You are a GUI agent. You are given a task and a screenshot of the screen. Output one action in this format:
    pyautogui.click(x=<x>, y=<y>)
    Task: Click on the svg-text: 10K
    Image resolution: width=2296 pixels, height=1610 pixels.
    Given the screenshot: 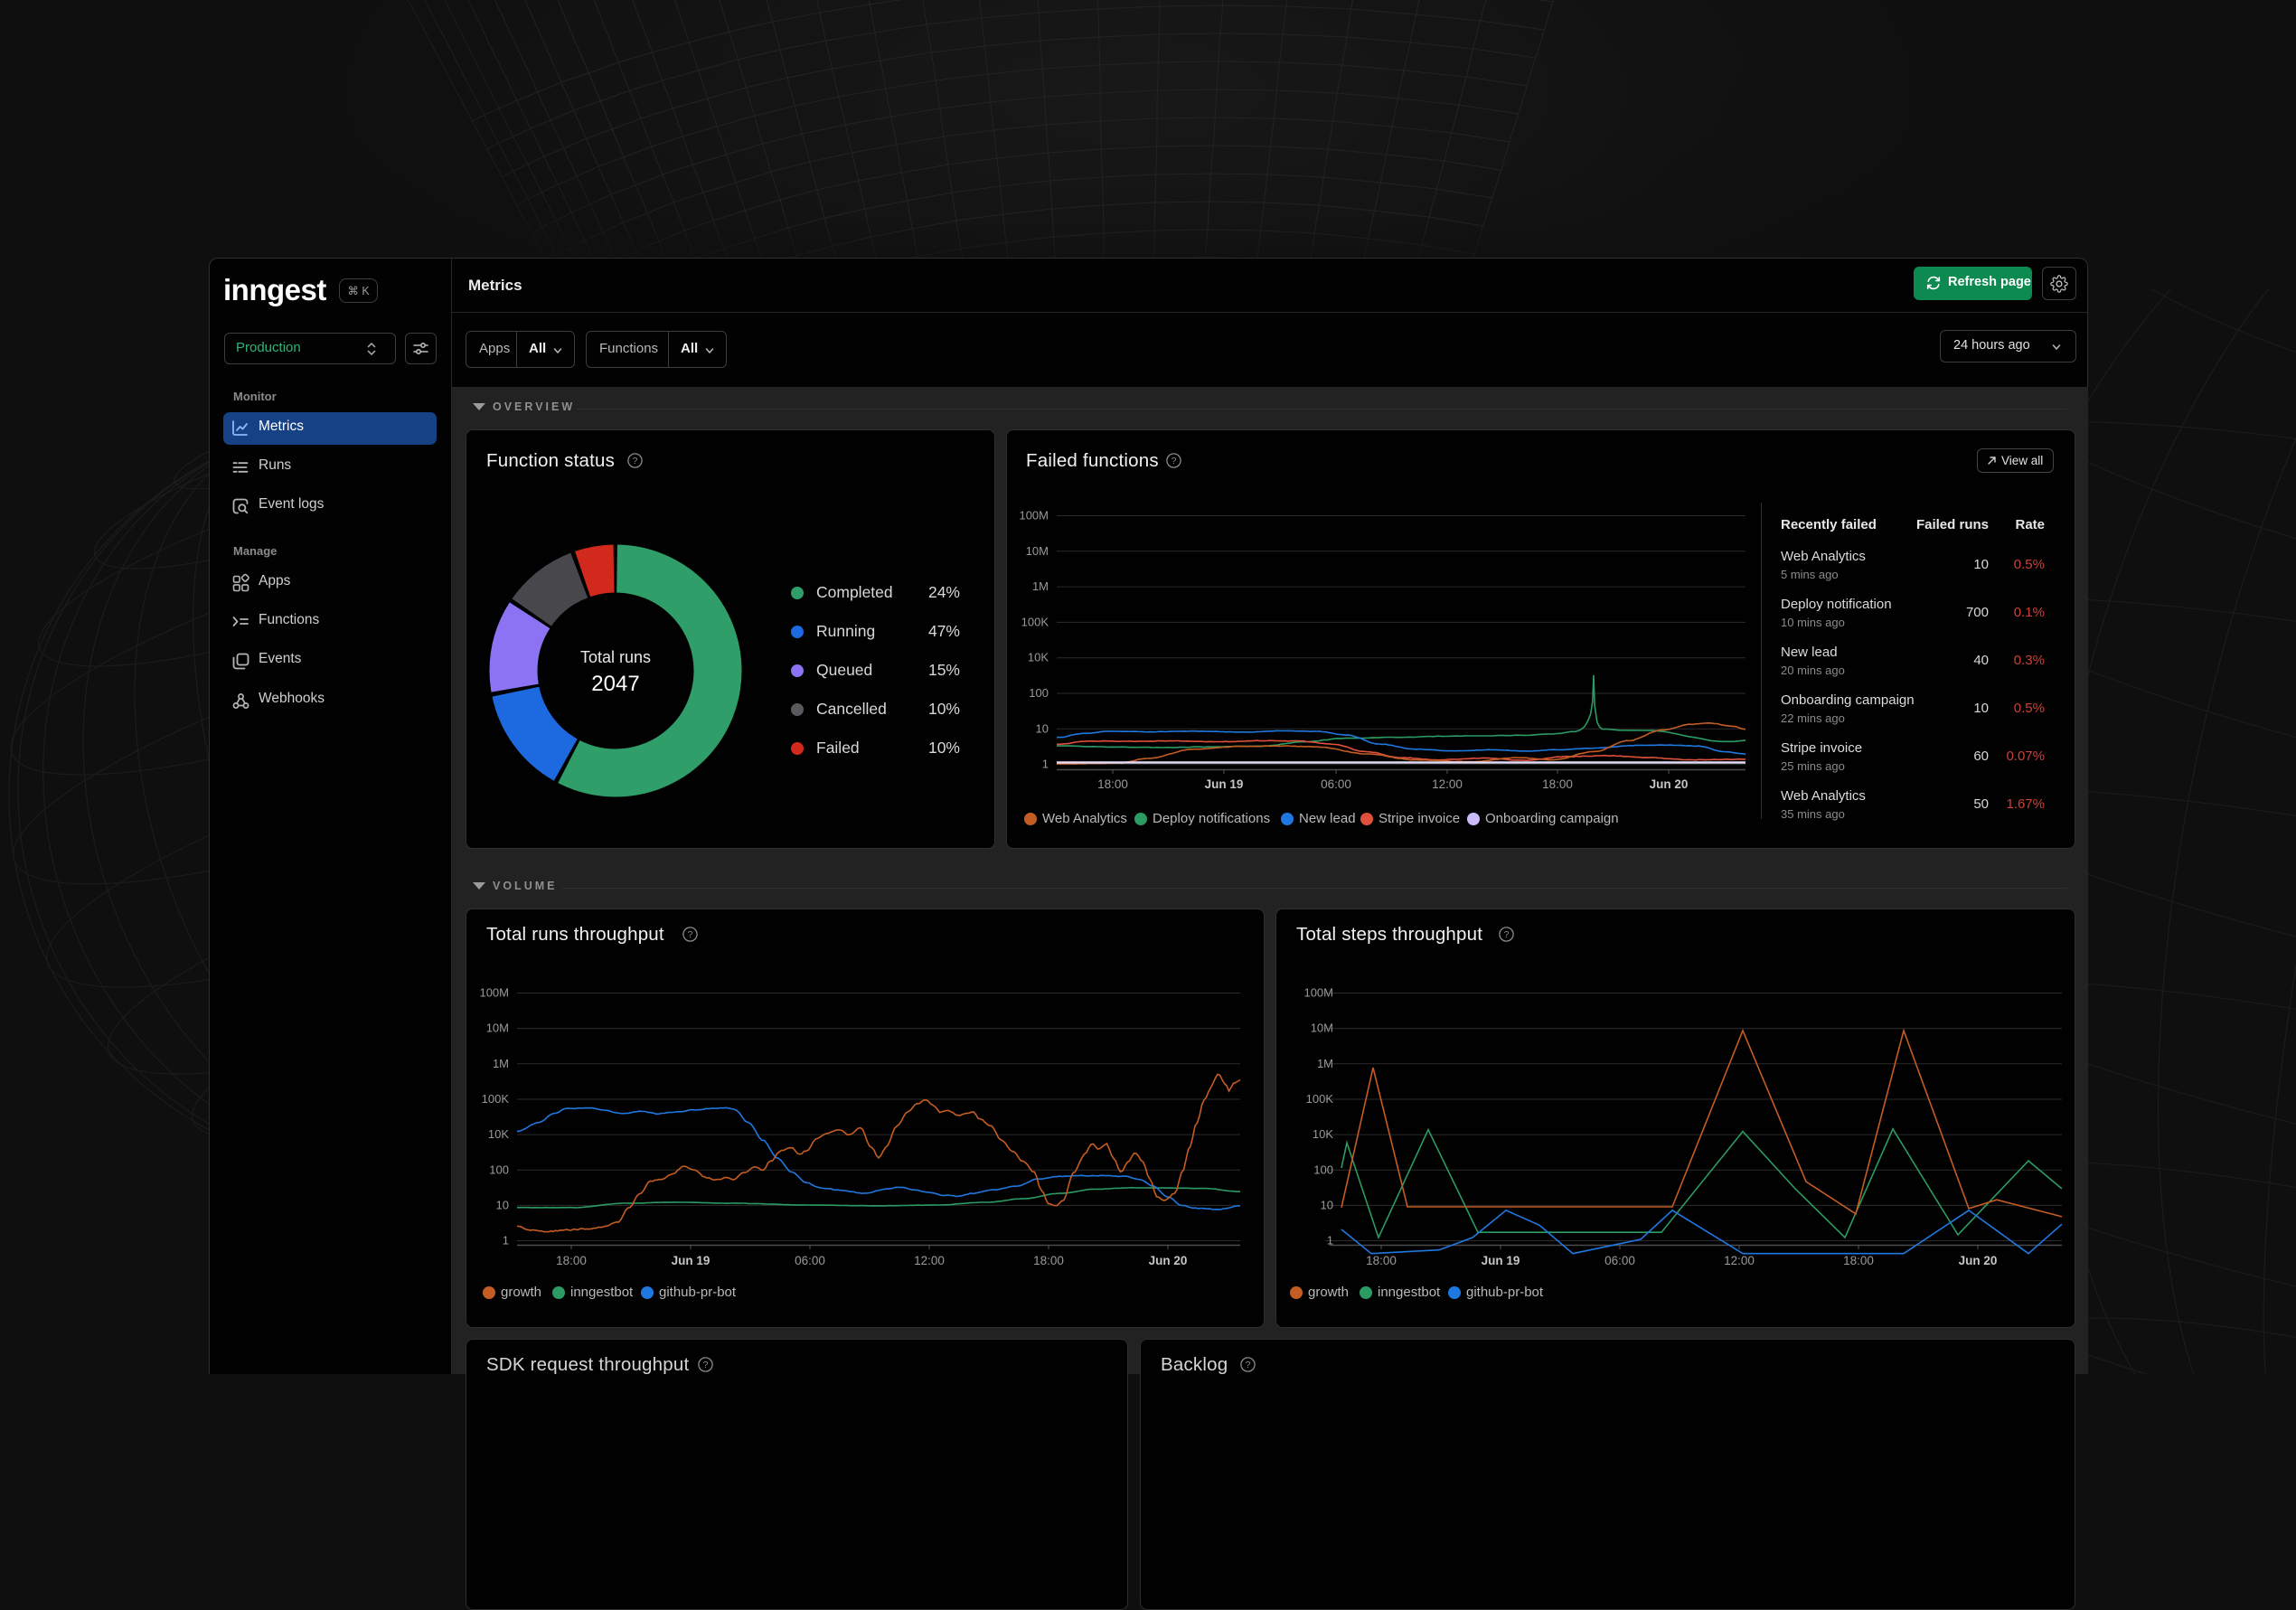 What is the action you would take?
    pyautogui.click(x=1323, y=1134)
    